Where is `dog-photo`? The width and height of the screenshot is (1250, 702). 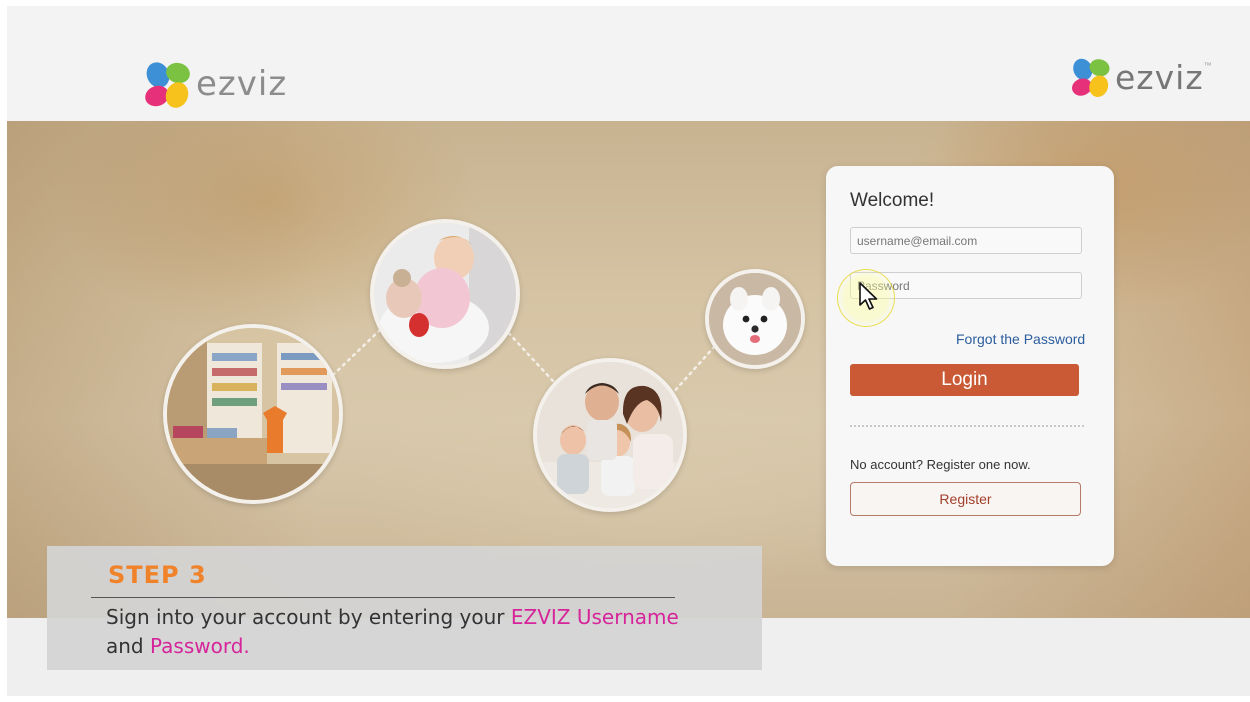 dog-photo is located at coordinates (755, 319).